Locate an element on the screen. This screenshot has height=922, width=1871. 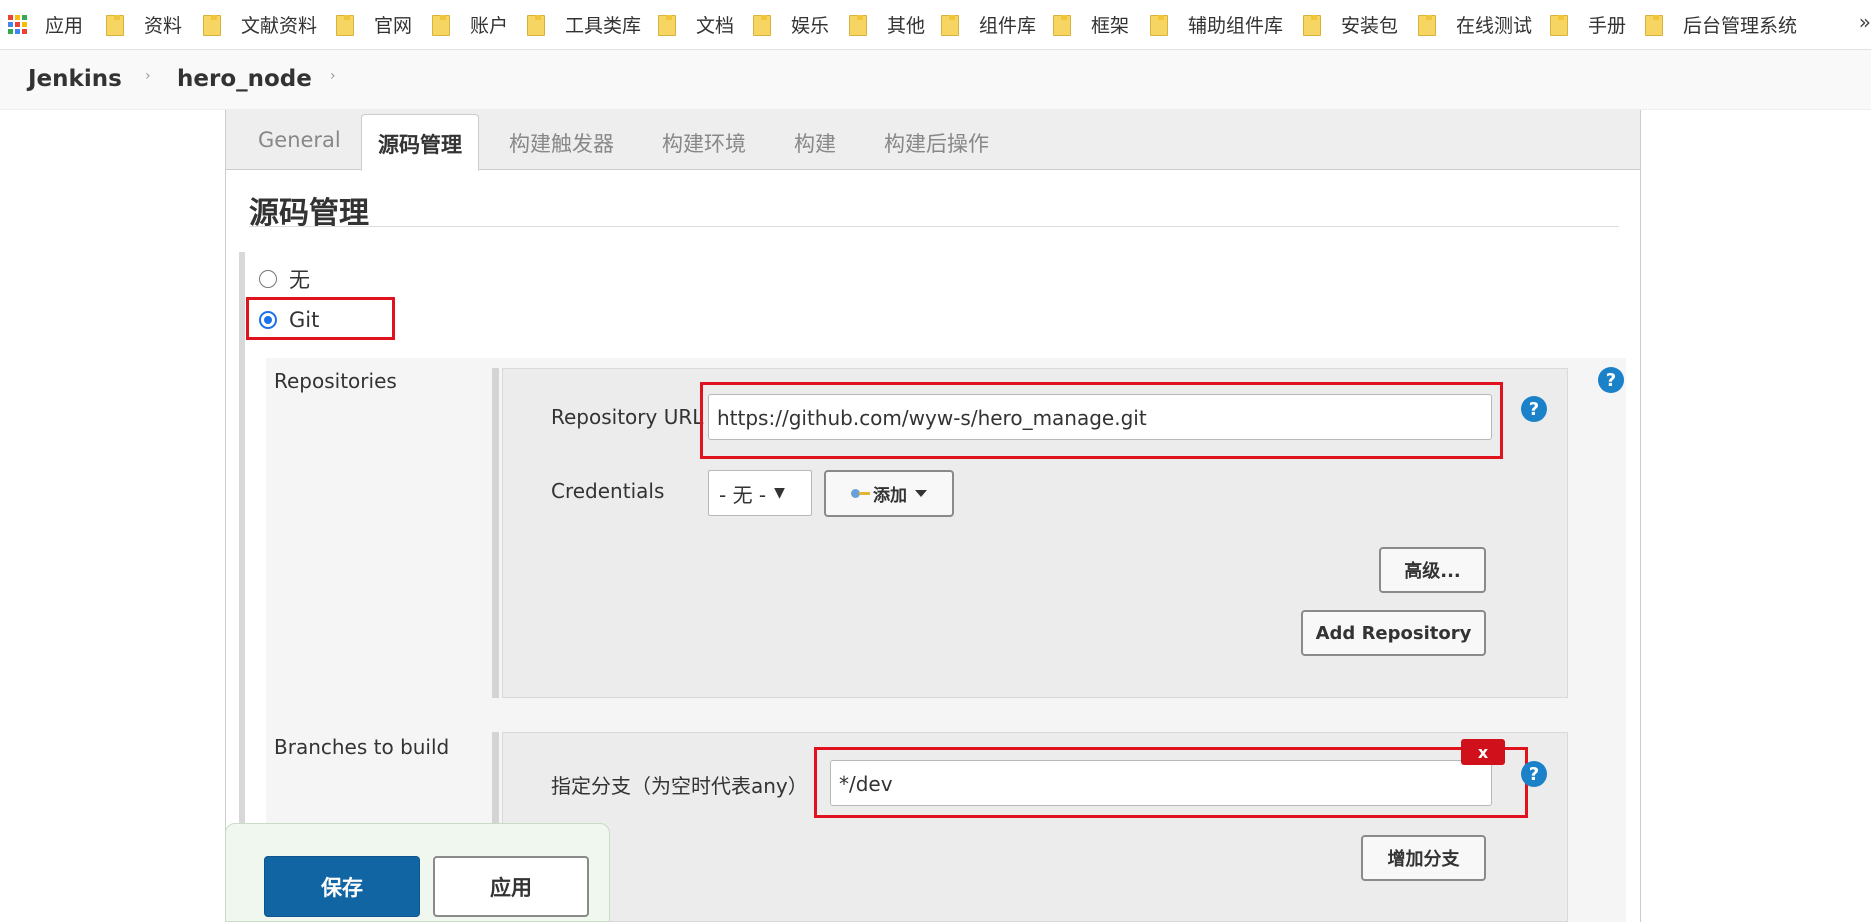
credentials-label: Credentials is located at coordinates (608, 491).